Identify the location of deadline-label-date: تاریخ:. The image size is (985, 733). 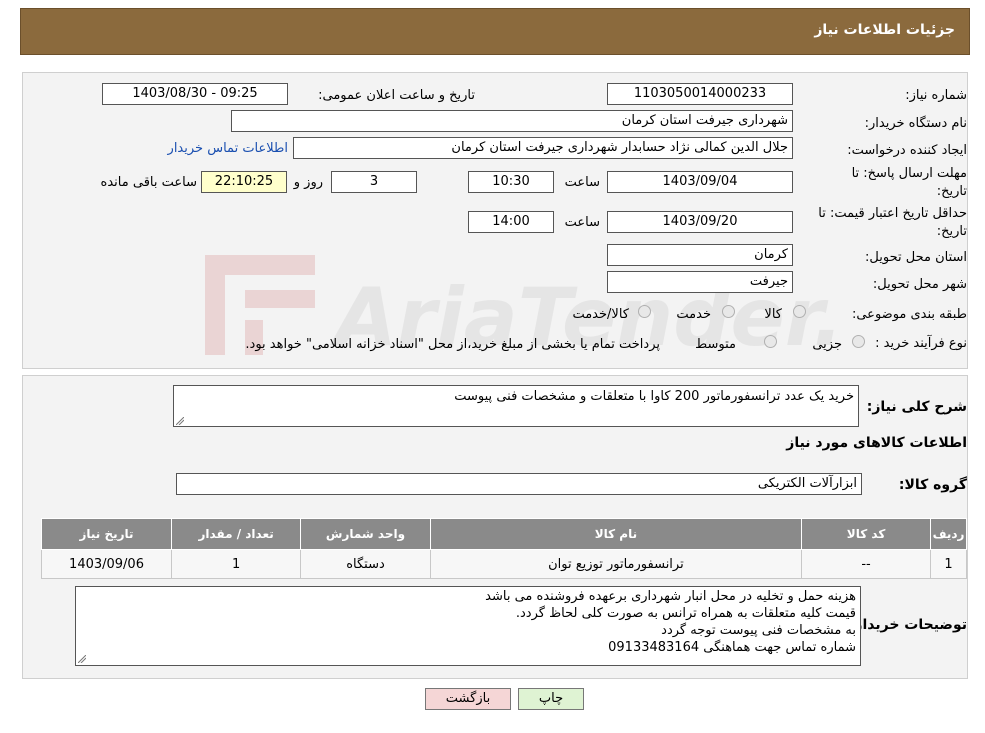
(951, 191).